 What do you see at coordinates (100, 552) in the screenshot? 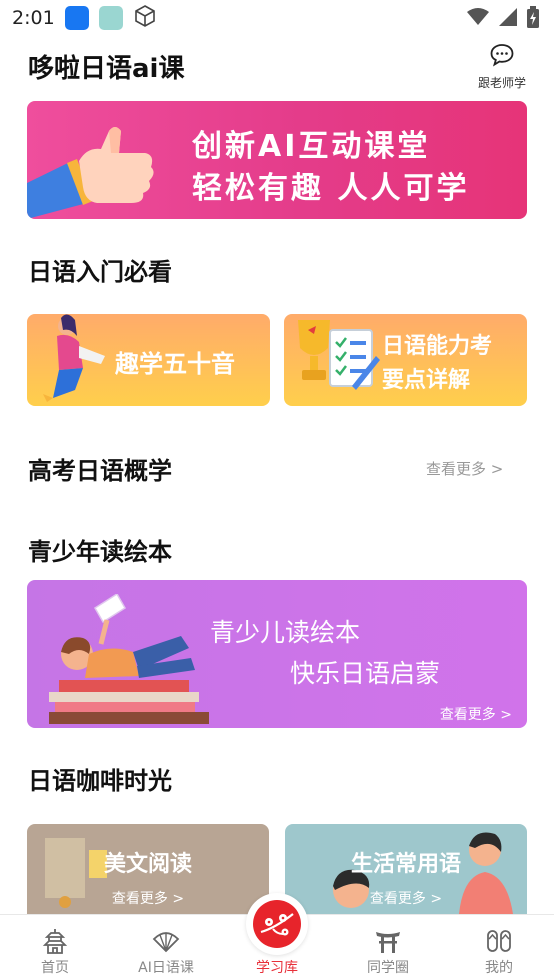
I see `section-title-kids: 青少年读绘本` at bounding box center [100, 552].